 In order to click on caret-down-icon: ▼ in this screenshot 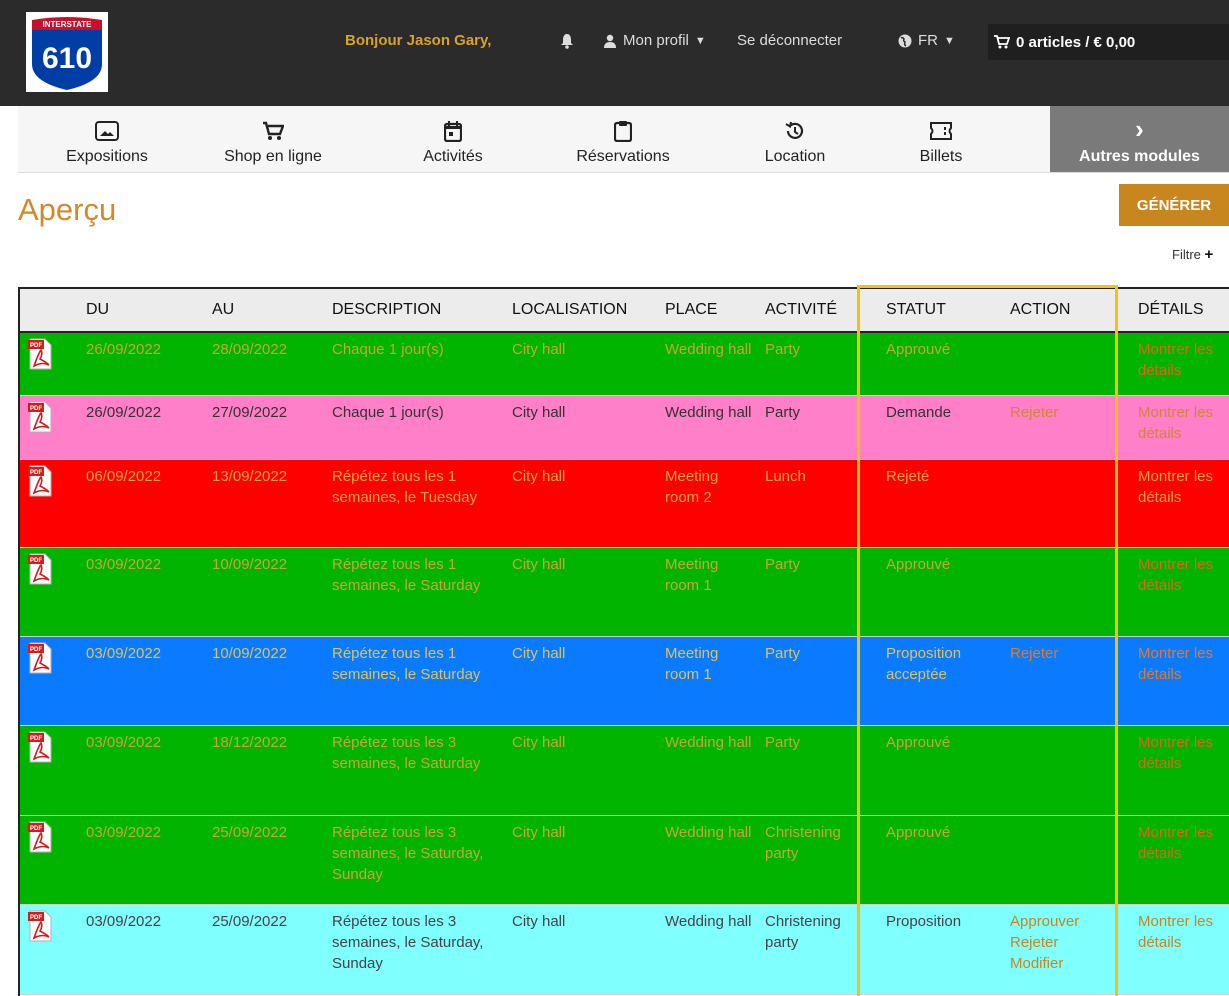, I will do `click(700, 40)`.